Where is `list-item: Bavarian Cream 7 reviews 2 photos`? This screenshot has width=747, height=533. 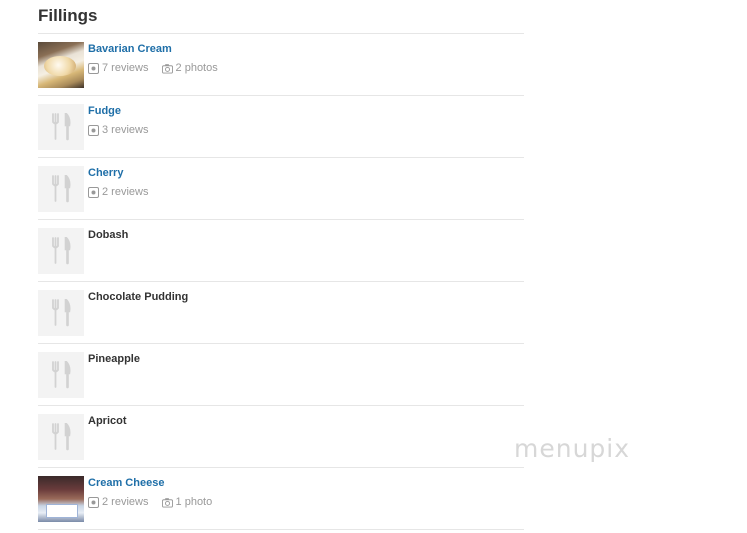 list-item: Bavarian Cream 7 reviews 2 photos is located at coordinates (281, 64).